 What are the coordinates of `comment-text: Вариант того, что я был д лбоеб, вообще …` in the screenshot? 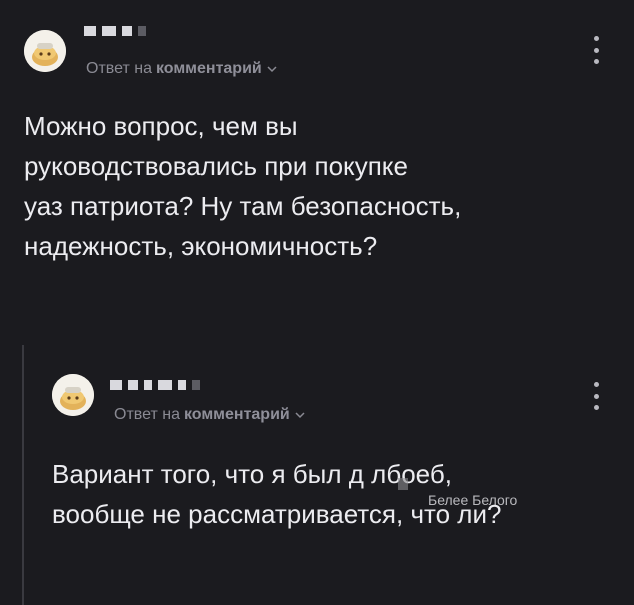 It's located at (277, 494).